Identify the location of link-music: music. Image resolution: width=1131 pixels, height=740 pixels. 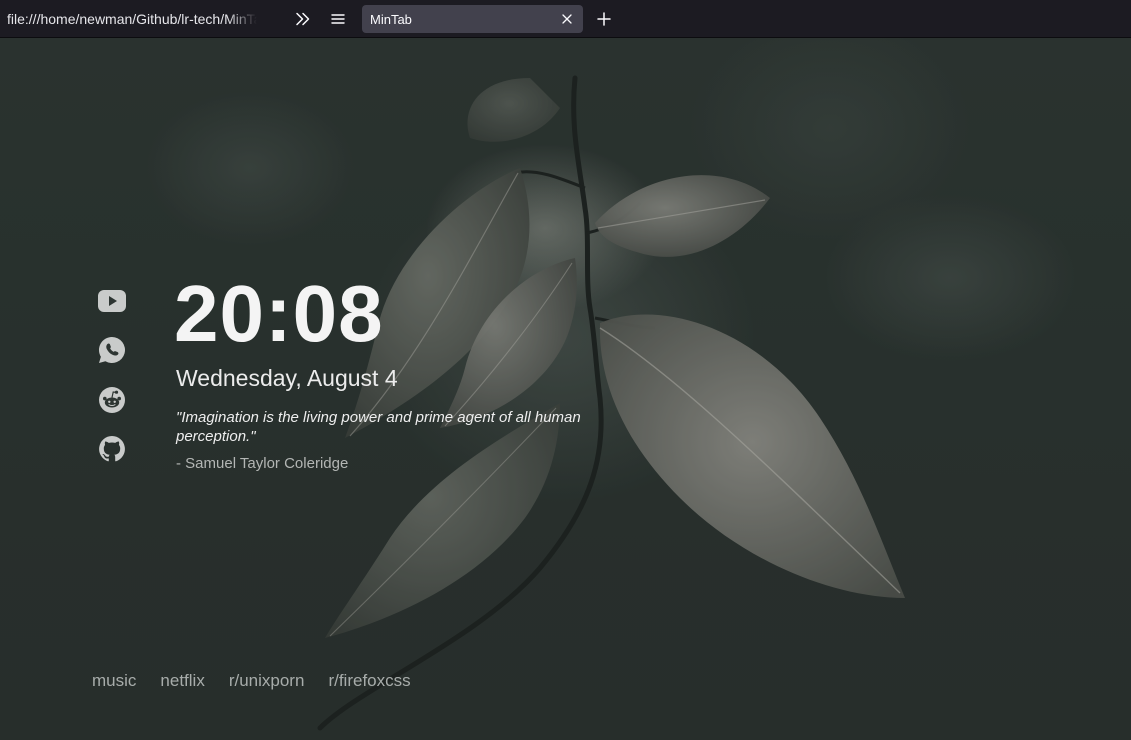
(114, 681).